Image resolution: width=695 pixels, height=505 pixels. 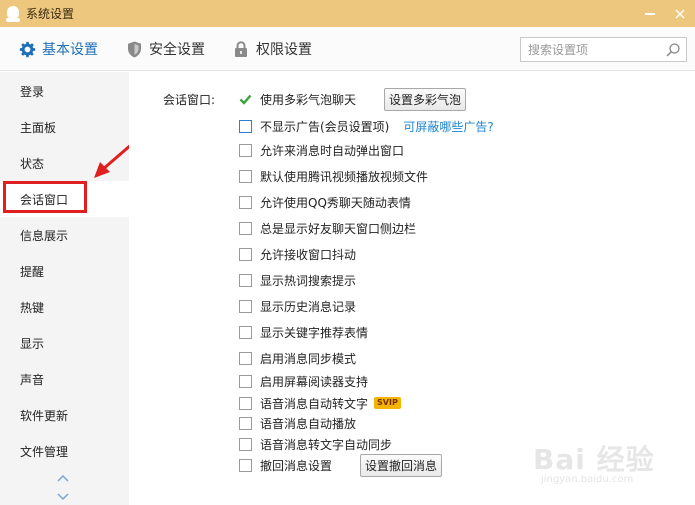 I want to click on tab-label: 权限设置, so click(x=284, y=50).